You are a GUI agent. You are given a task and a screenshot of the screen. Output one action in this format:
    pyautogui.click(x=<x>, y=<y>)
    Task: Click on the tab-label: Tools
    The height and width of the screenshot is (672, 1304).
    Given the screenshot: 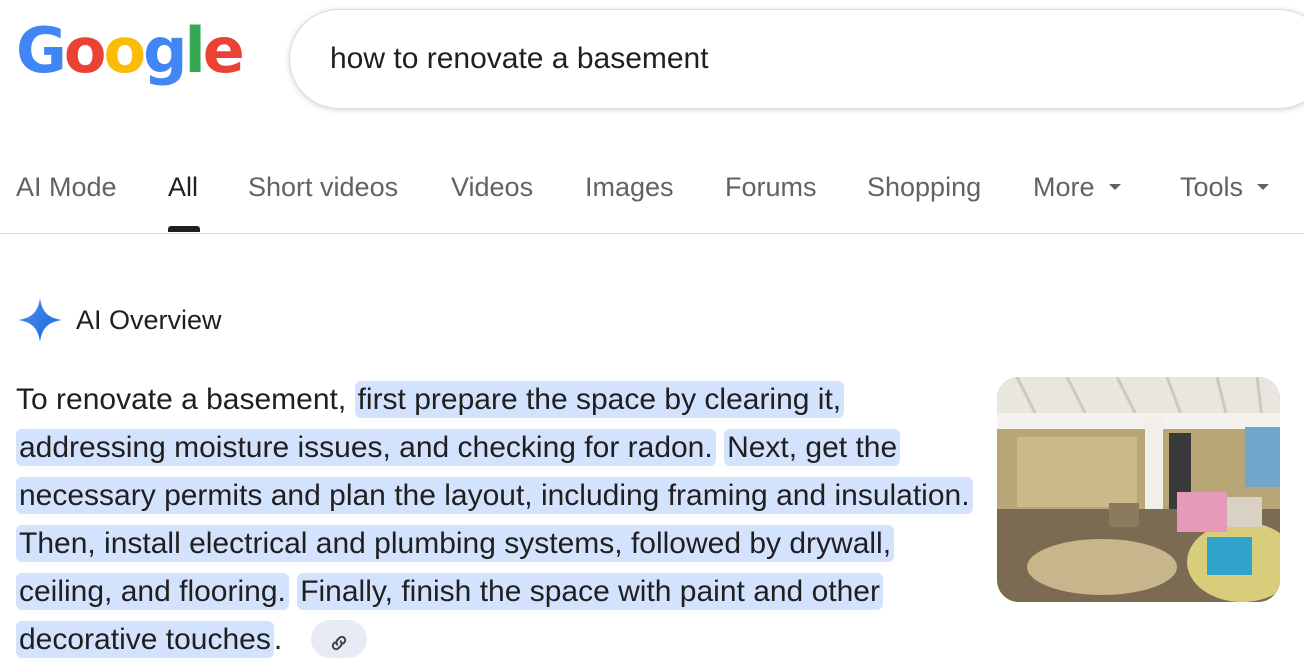 What is the action you would take?
    pyautogui.click(x=1212, y=187)
    